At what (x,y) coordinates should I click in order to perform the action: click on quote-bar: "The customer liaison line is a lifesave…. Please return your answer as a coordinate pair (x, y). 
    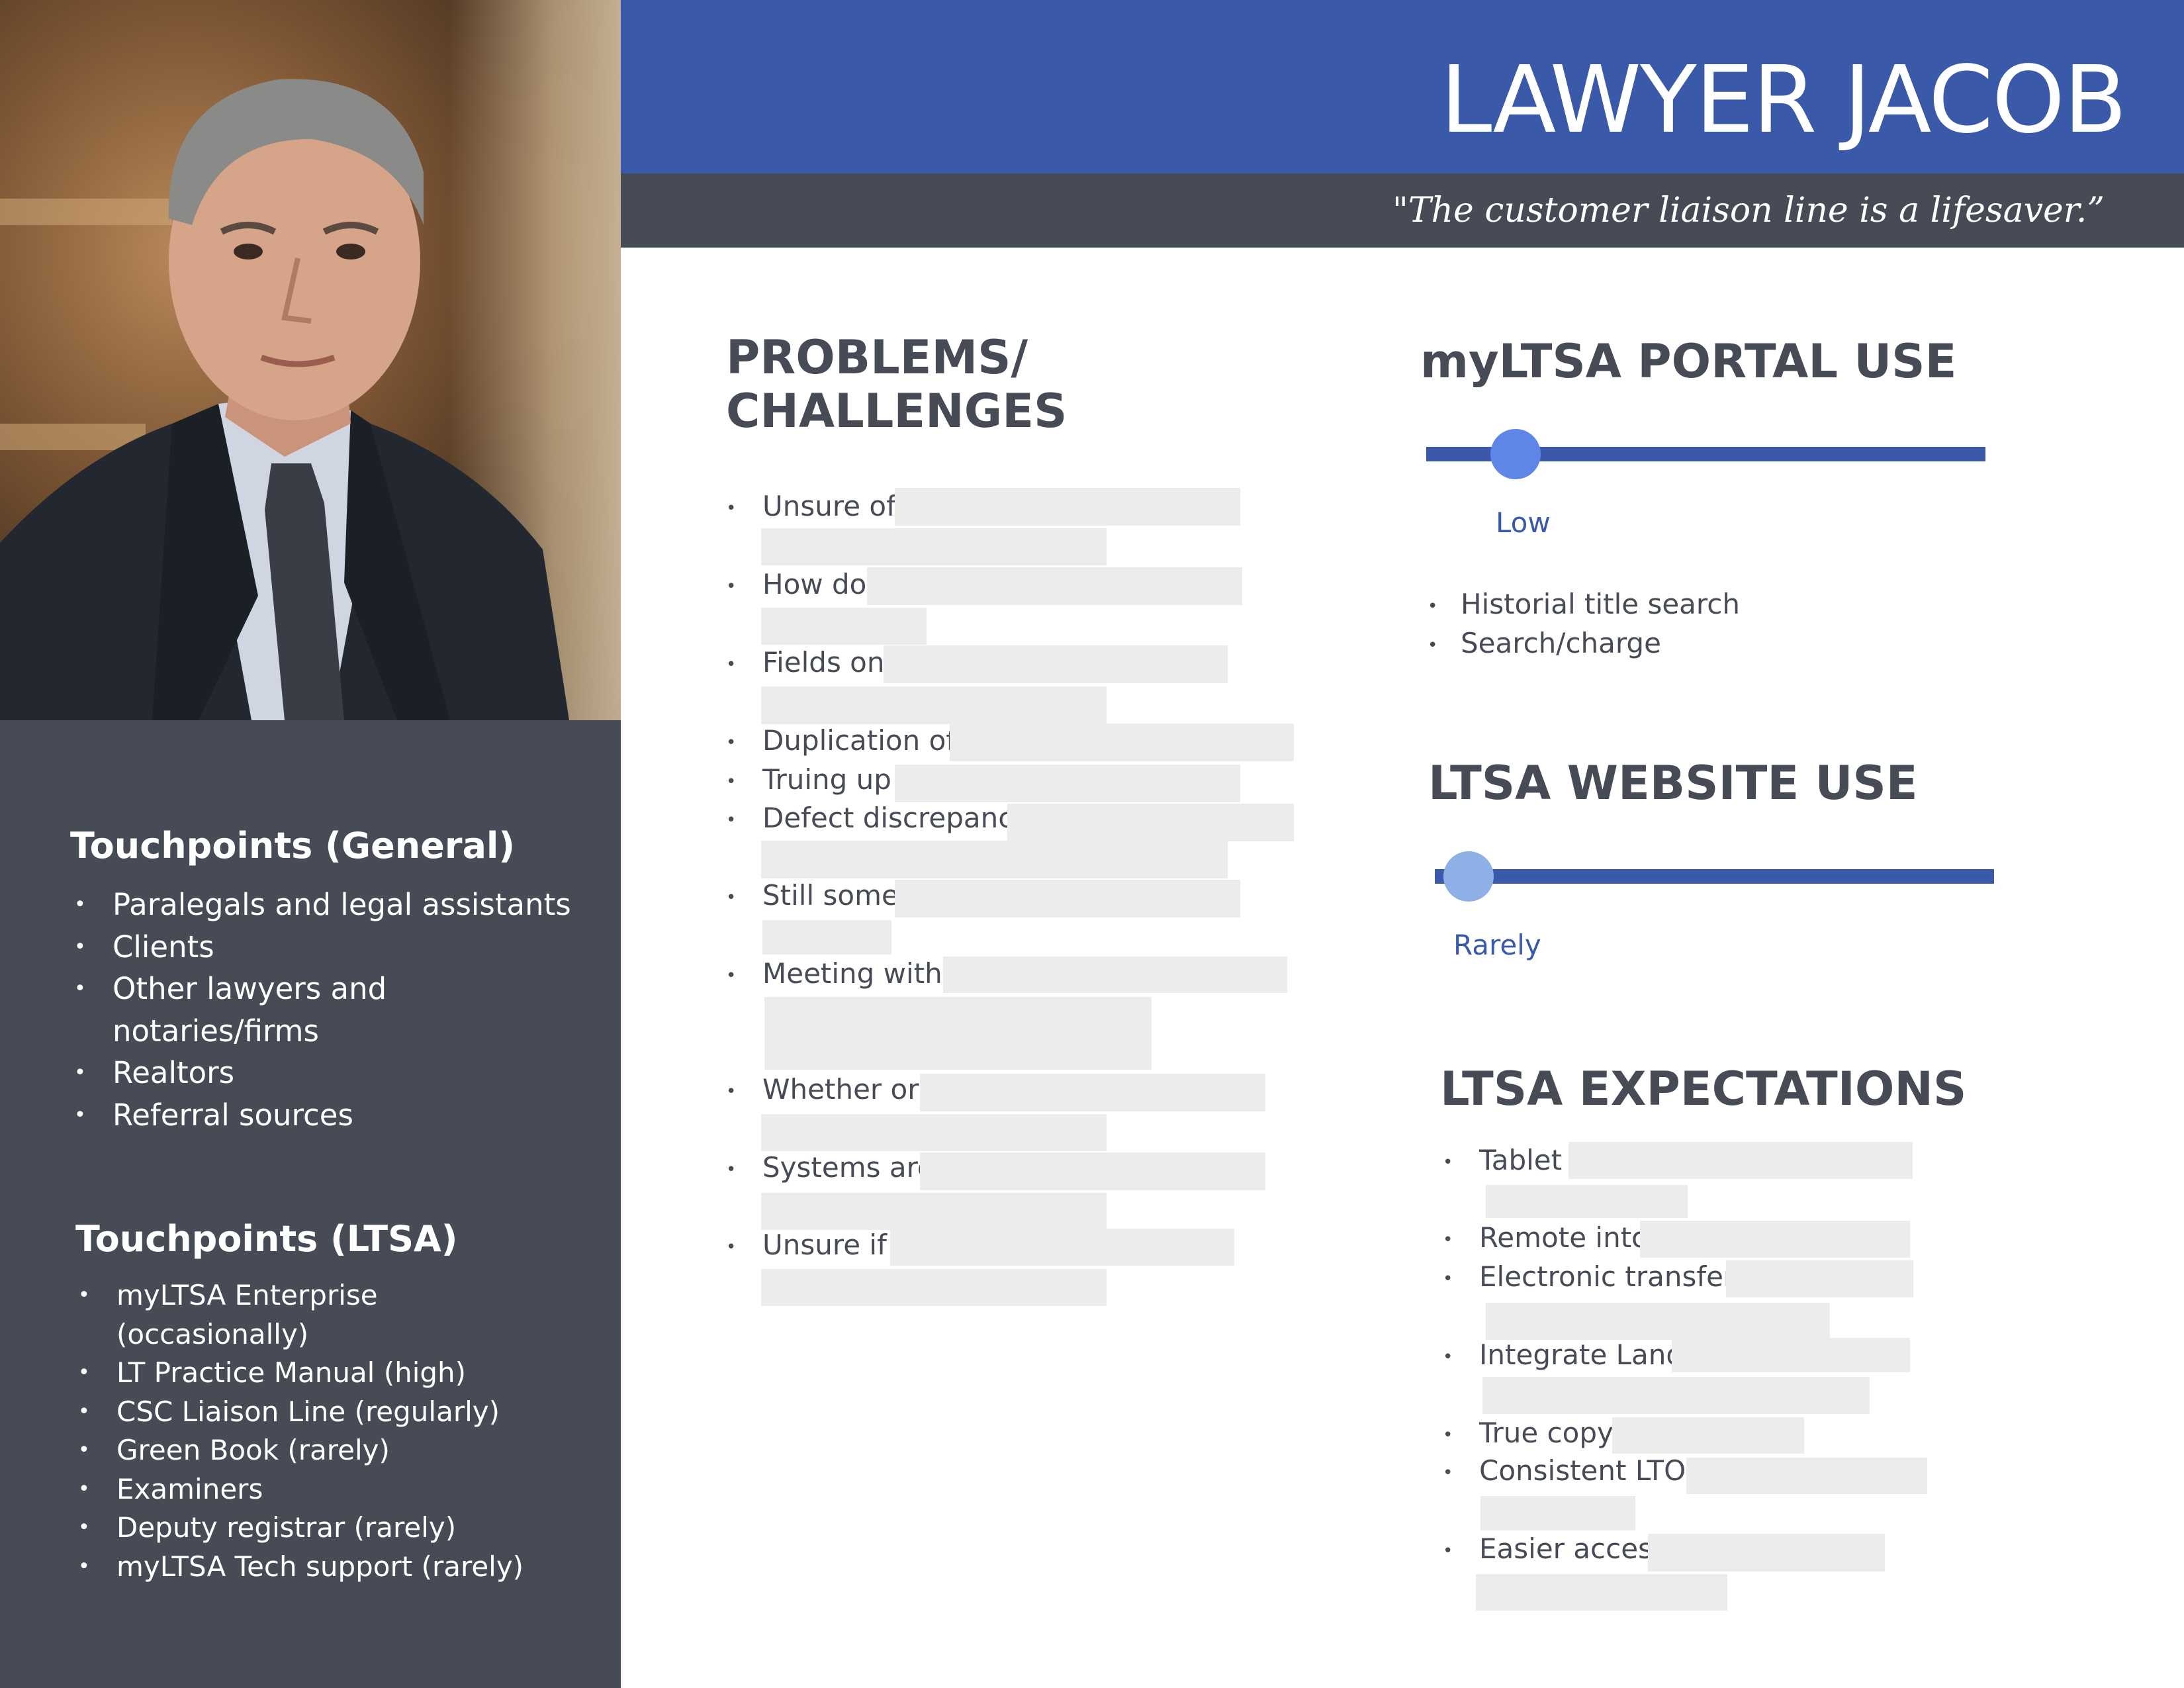
    Looking at the image, I should click on (1402, 210).